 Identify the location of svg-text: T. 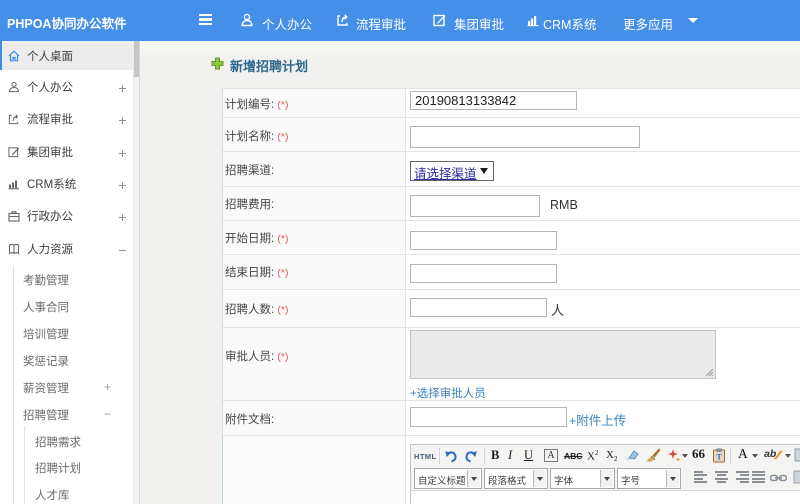
(719, 457).